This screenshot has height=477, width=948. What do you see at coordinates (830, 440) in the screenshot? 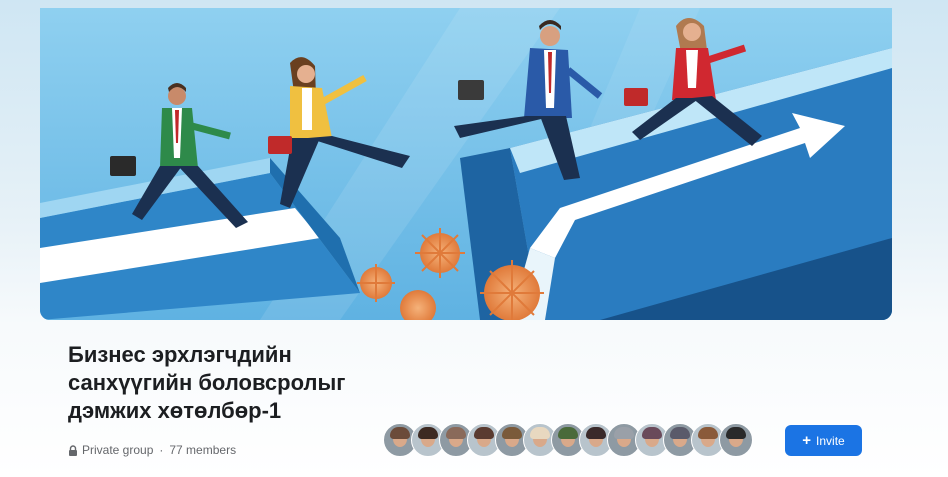
I see `invite-label: Invite` at bounding box center [830, 440].